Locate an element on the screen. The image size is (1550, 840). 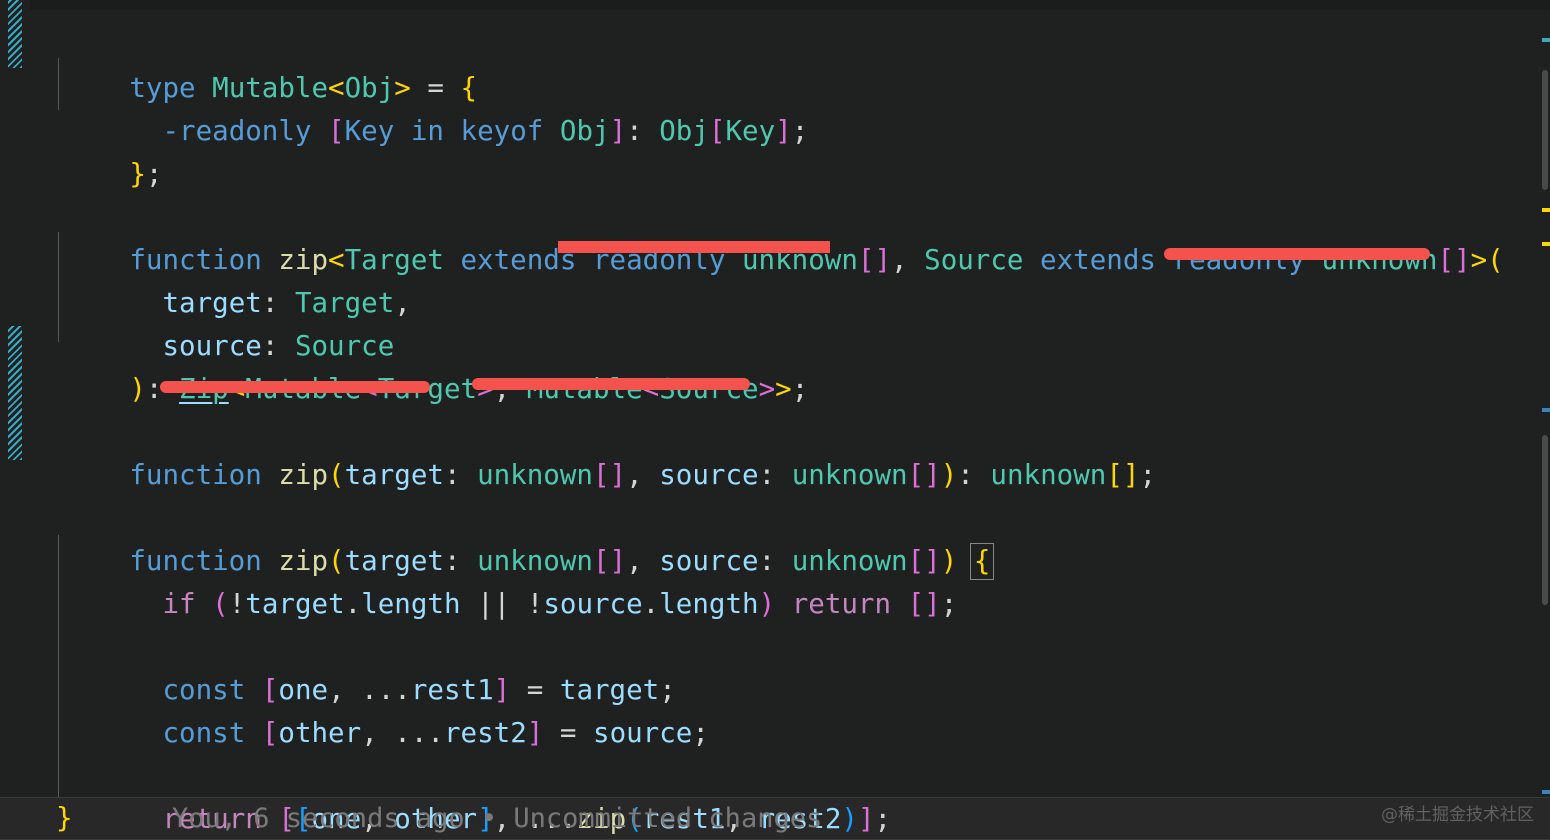
token-minus-readonly: -readonly is located at coordinates (237, 131).